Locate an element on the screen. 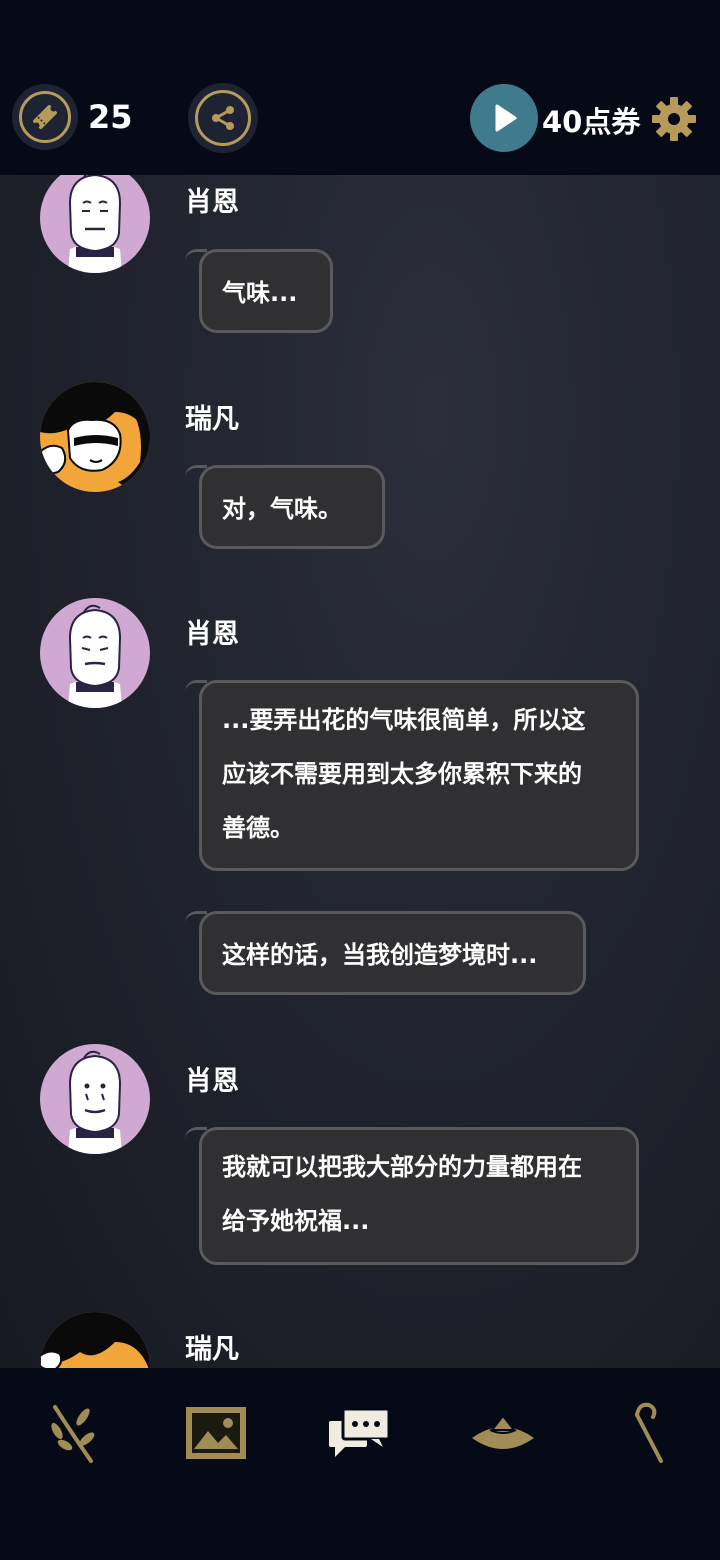 Image resolution: width=720 pixels, height=1560 pixels. share-button is located at coordinates (223, 118).